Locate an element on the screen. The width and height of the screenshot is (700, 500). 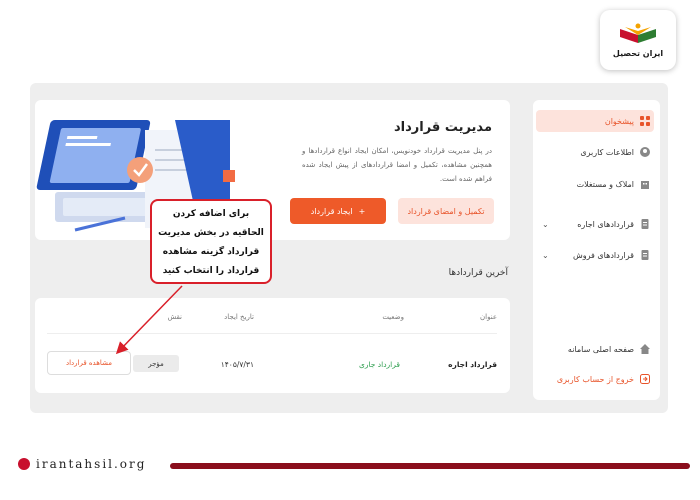
footer: irantahsil.org is located at coordinates (82, 464).